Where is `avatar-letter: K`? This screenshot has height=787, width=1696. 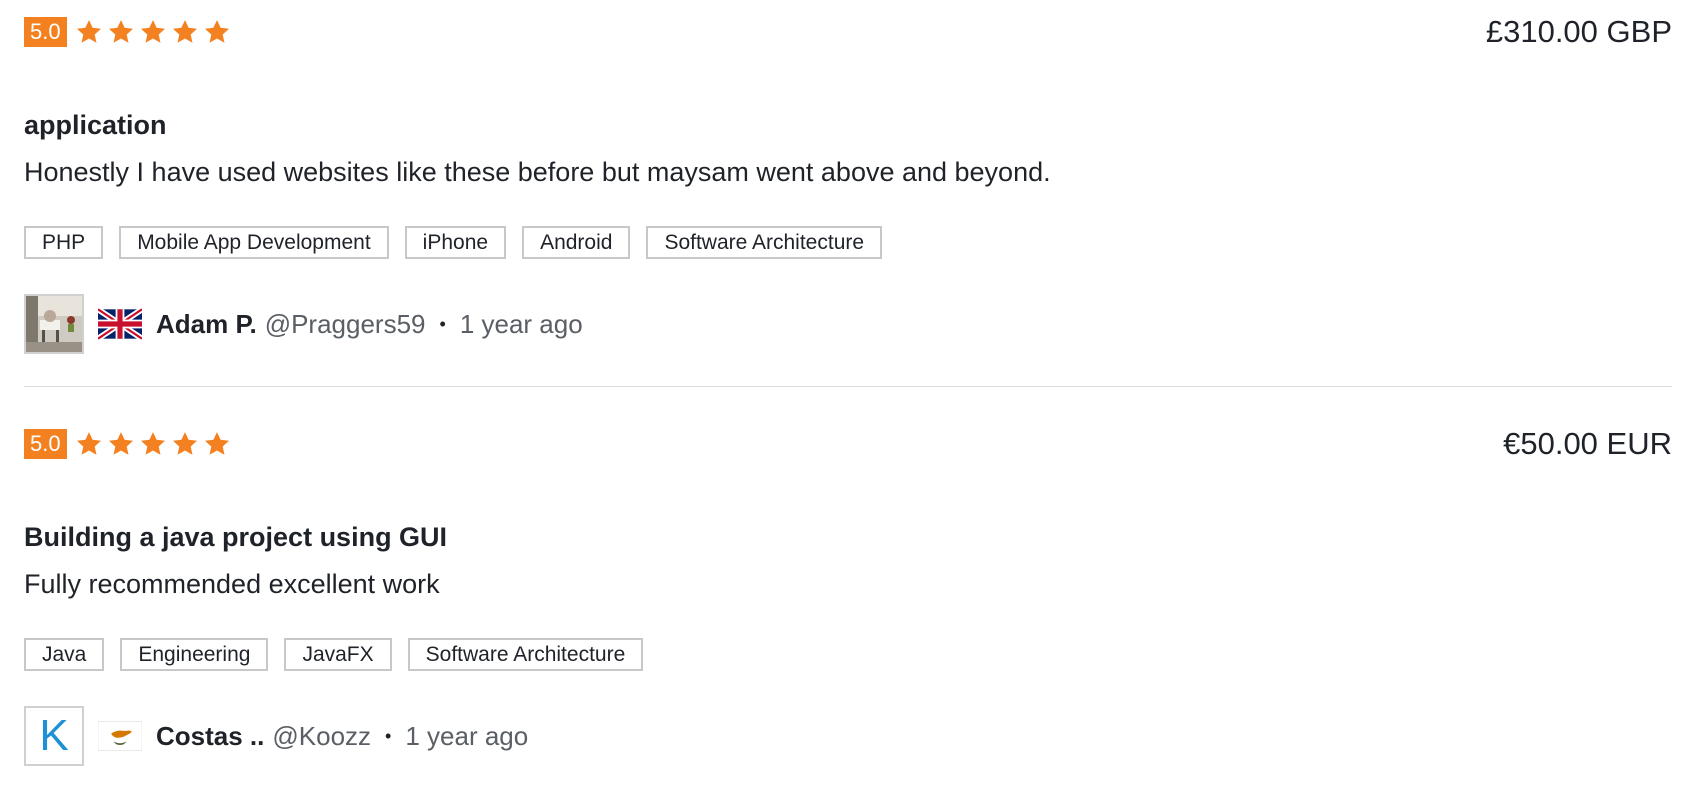
avatar-letter: K is located at coordinates (54, 735).